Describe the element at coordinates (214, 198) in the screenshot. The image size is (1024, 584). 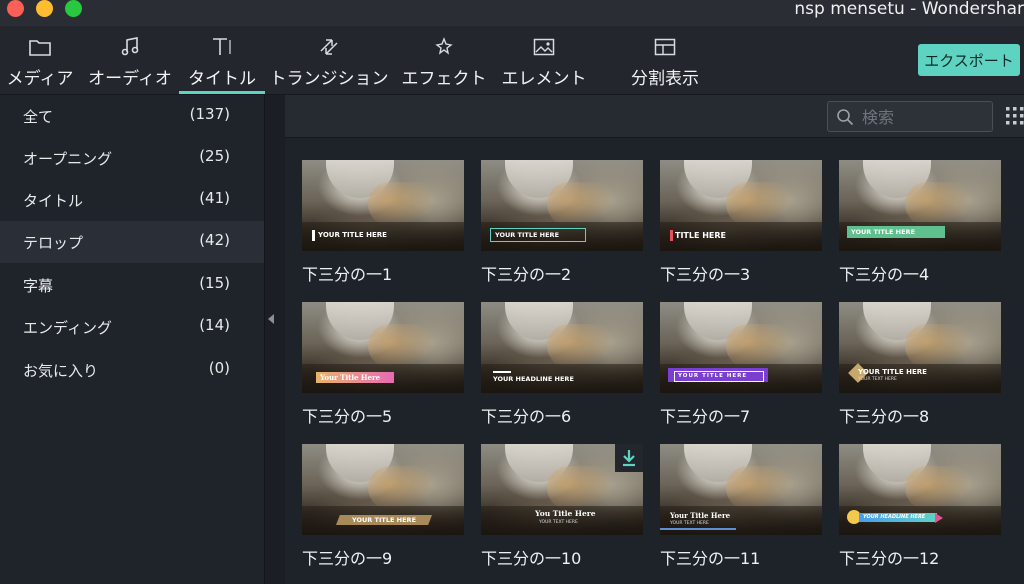
I see `sidebar-item-count: (41)` at that location.